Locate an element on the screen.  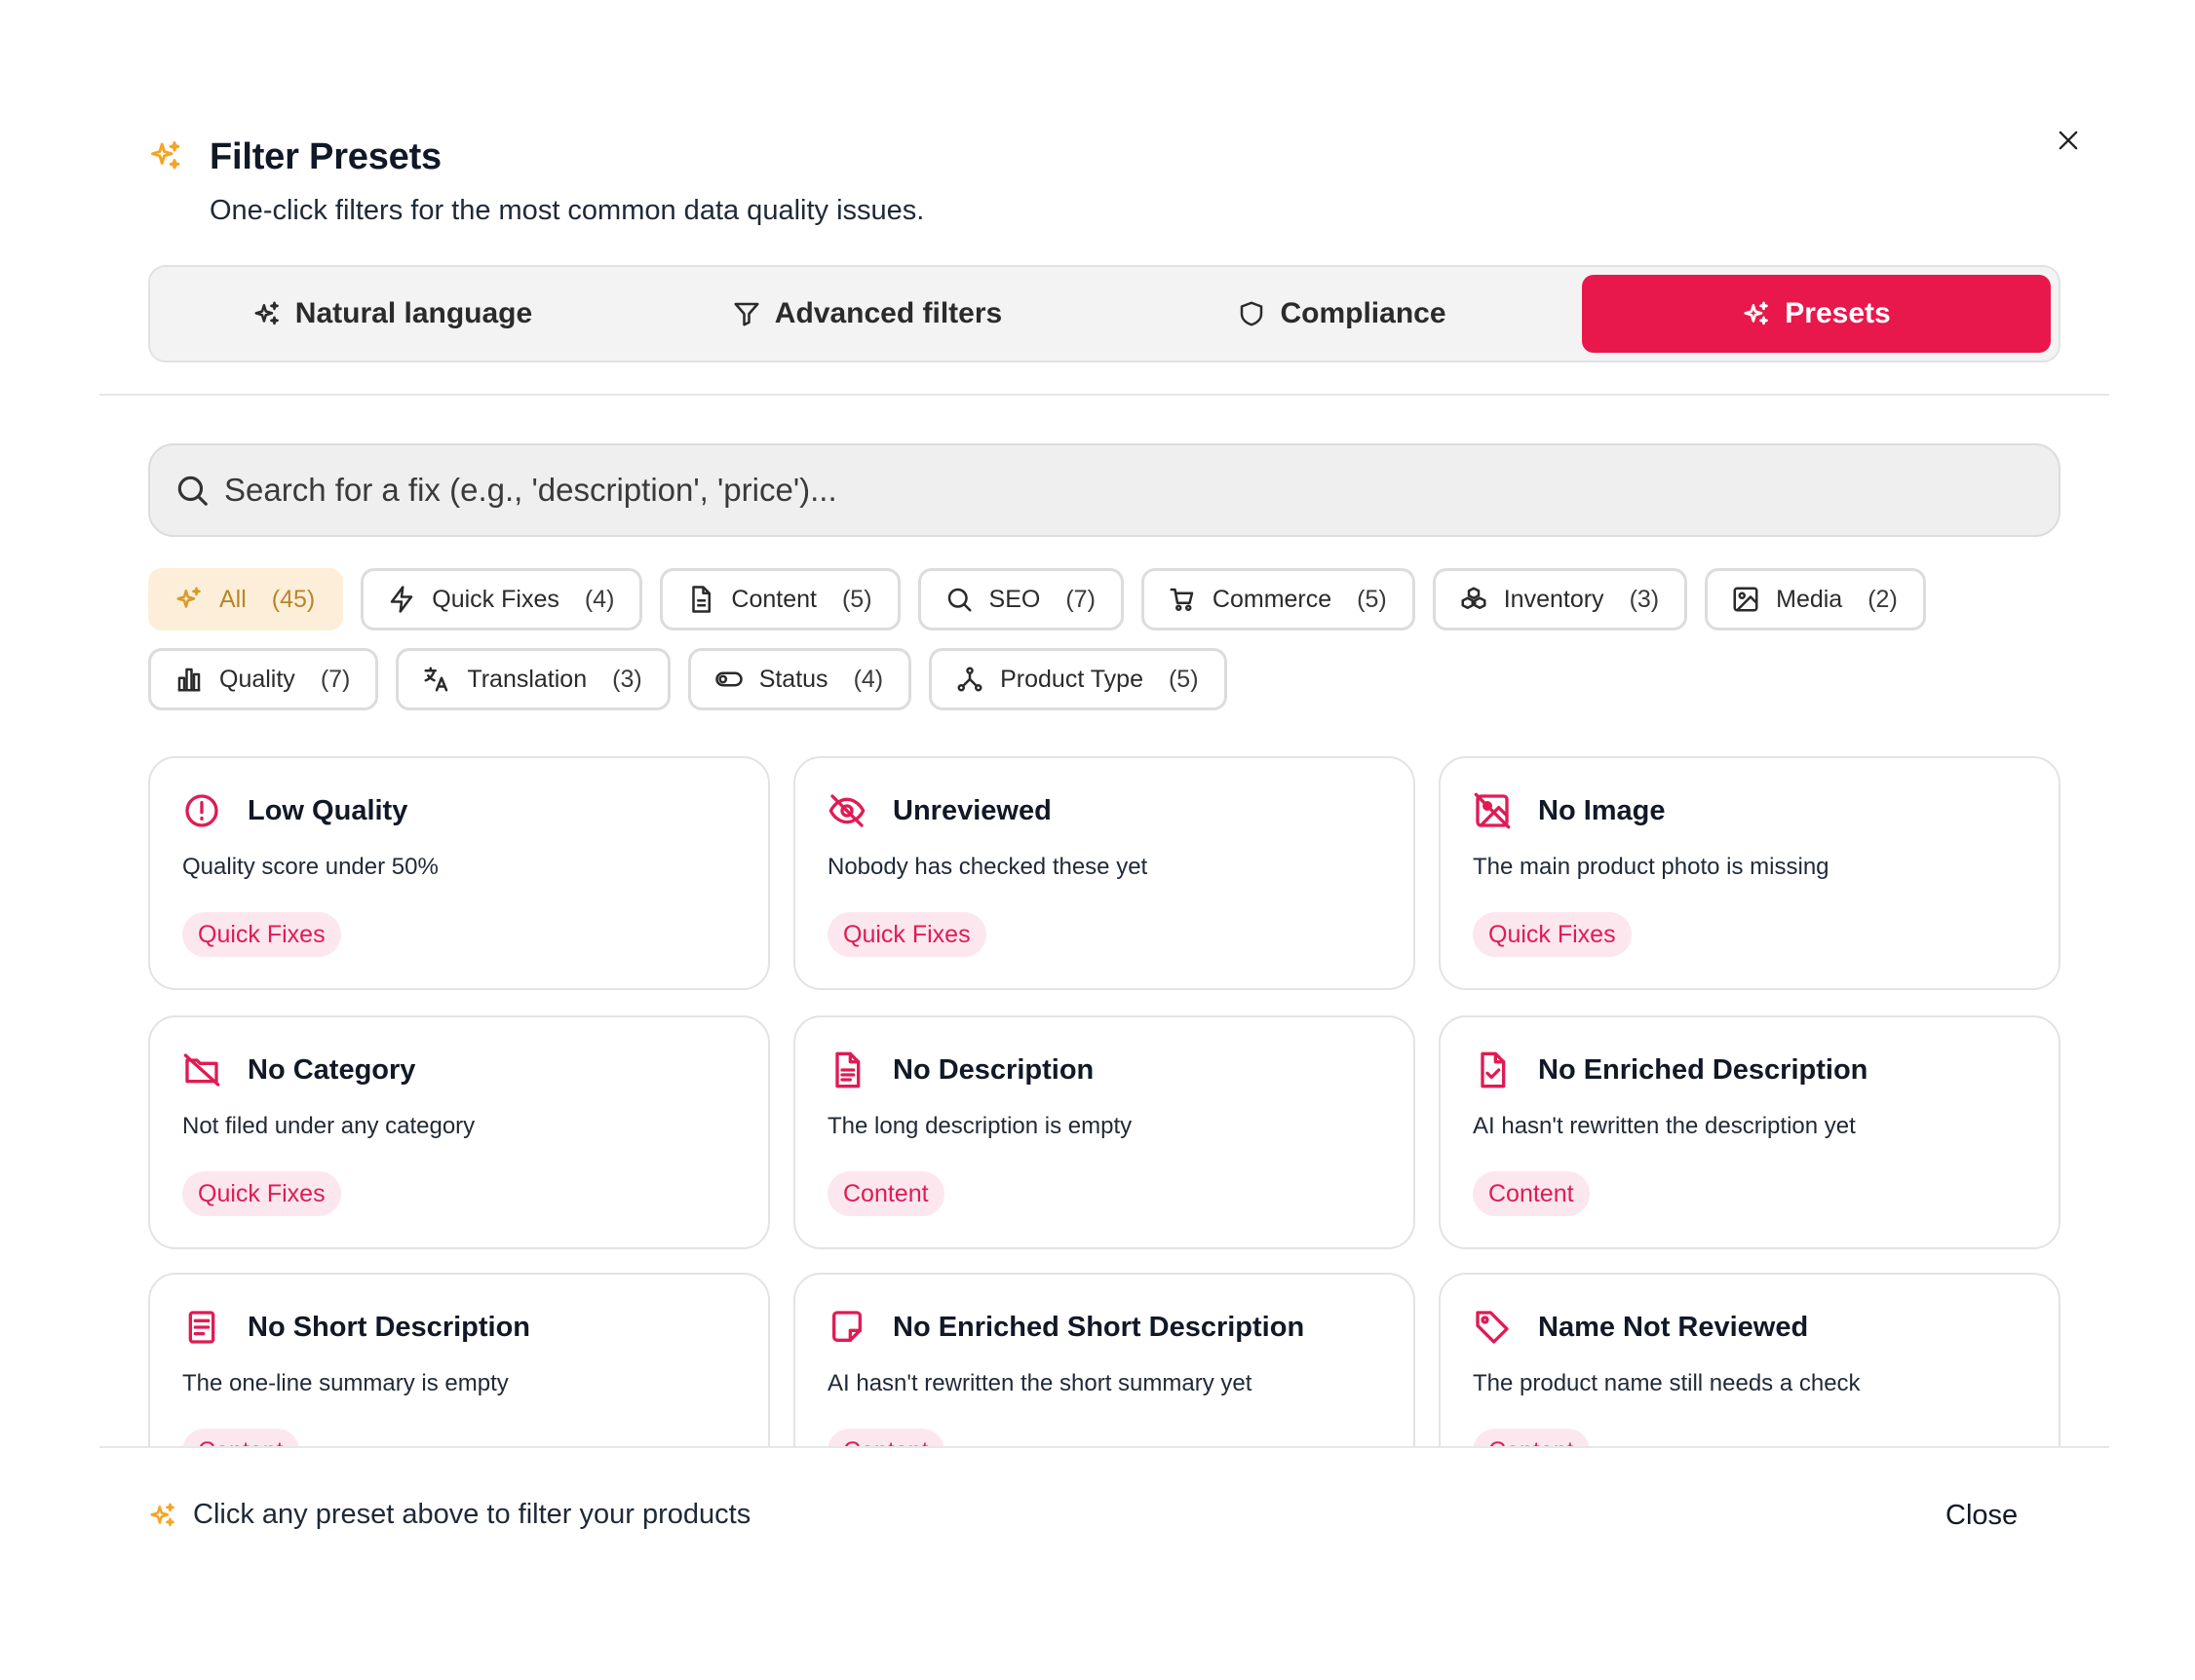
chip-label: Product Type is located at coordinates (1071, 679).